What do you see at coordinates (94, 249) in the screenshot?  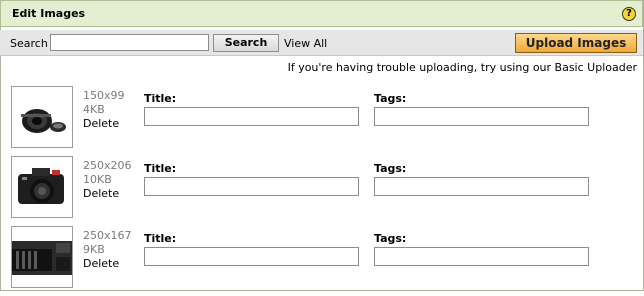 I see `image-size: 9KB` at bounding box center [94, 249].